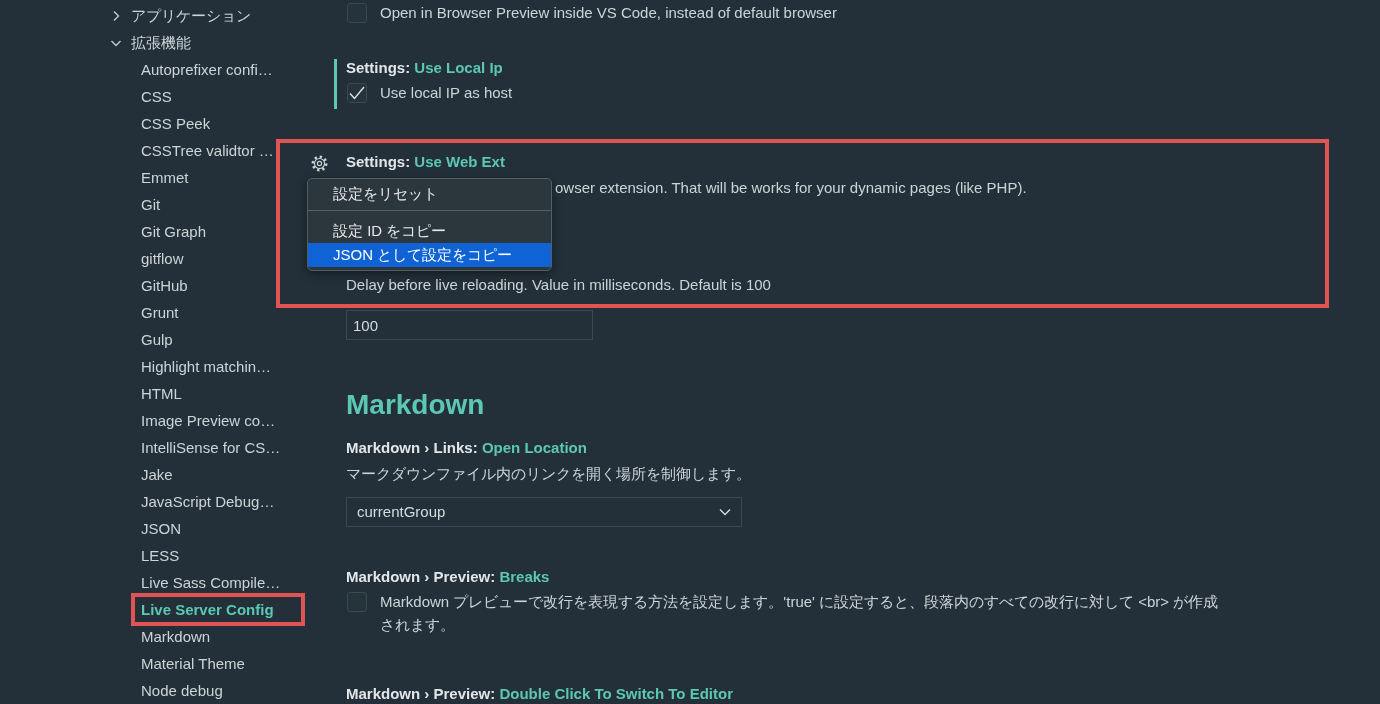 The image size is (1380, 704). What do you see at coordinates (549, 474) in the screenshot?
I see `setting-description: マークダウンファイル内のリンクを開く場所を制御します。` at bounding box center [549, 474].